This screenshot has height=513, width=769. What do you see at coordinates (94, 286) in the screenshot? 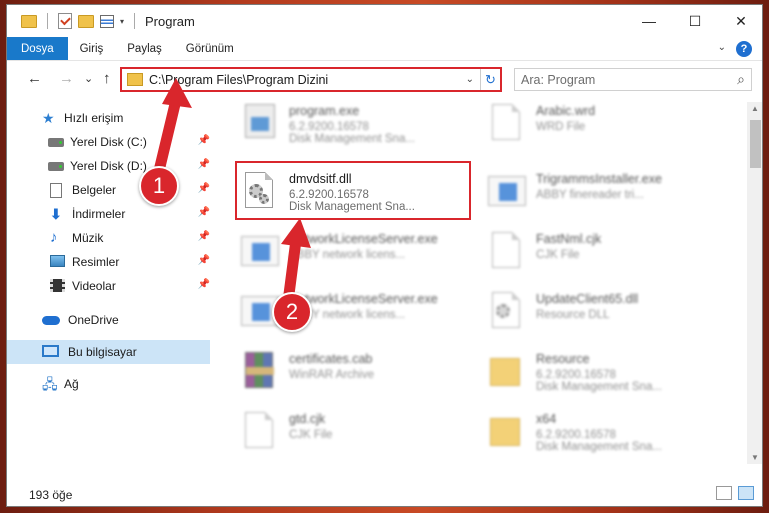
I see `sidebar-item-label: Videolar` at bounding box center [94, 286].